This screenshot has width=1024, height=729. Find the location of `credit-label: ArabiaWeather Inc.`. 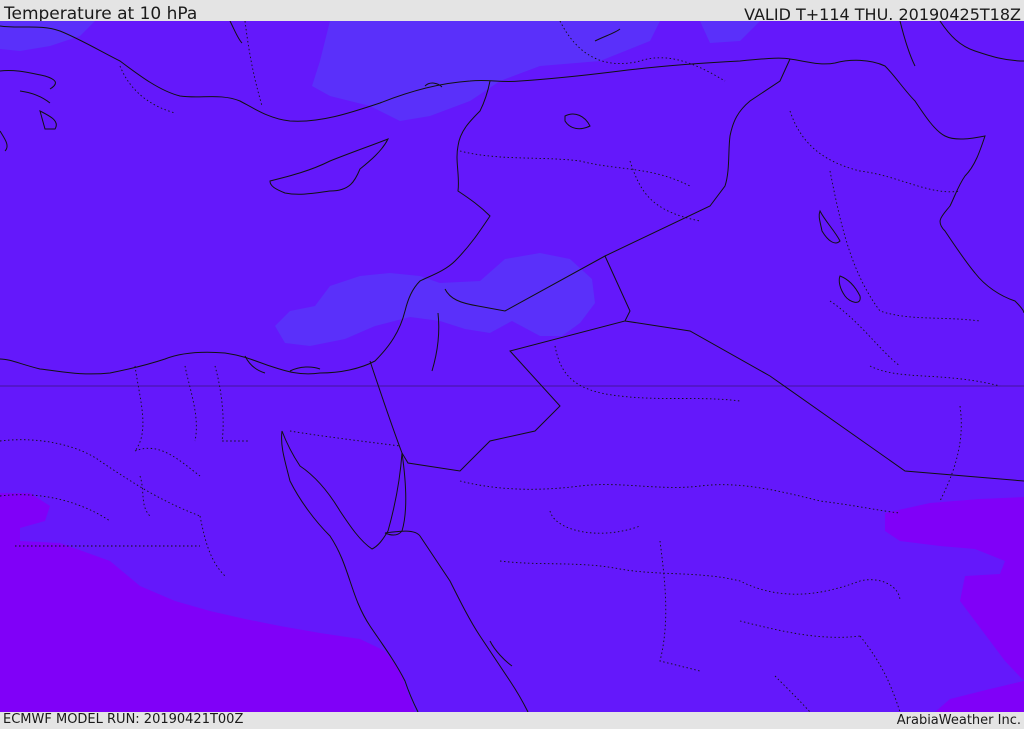

credit-label: ArabiaWeather Inc. is located at coordinates (958, 720).